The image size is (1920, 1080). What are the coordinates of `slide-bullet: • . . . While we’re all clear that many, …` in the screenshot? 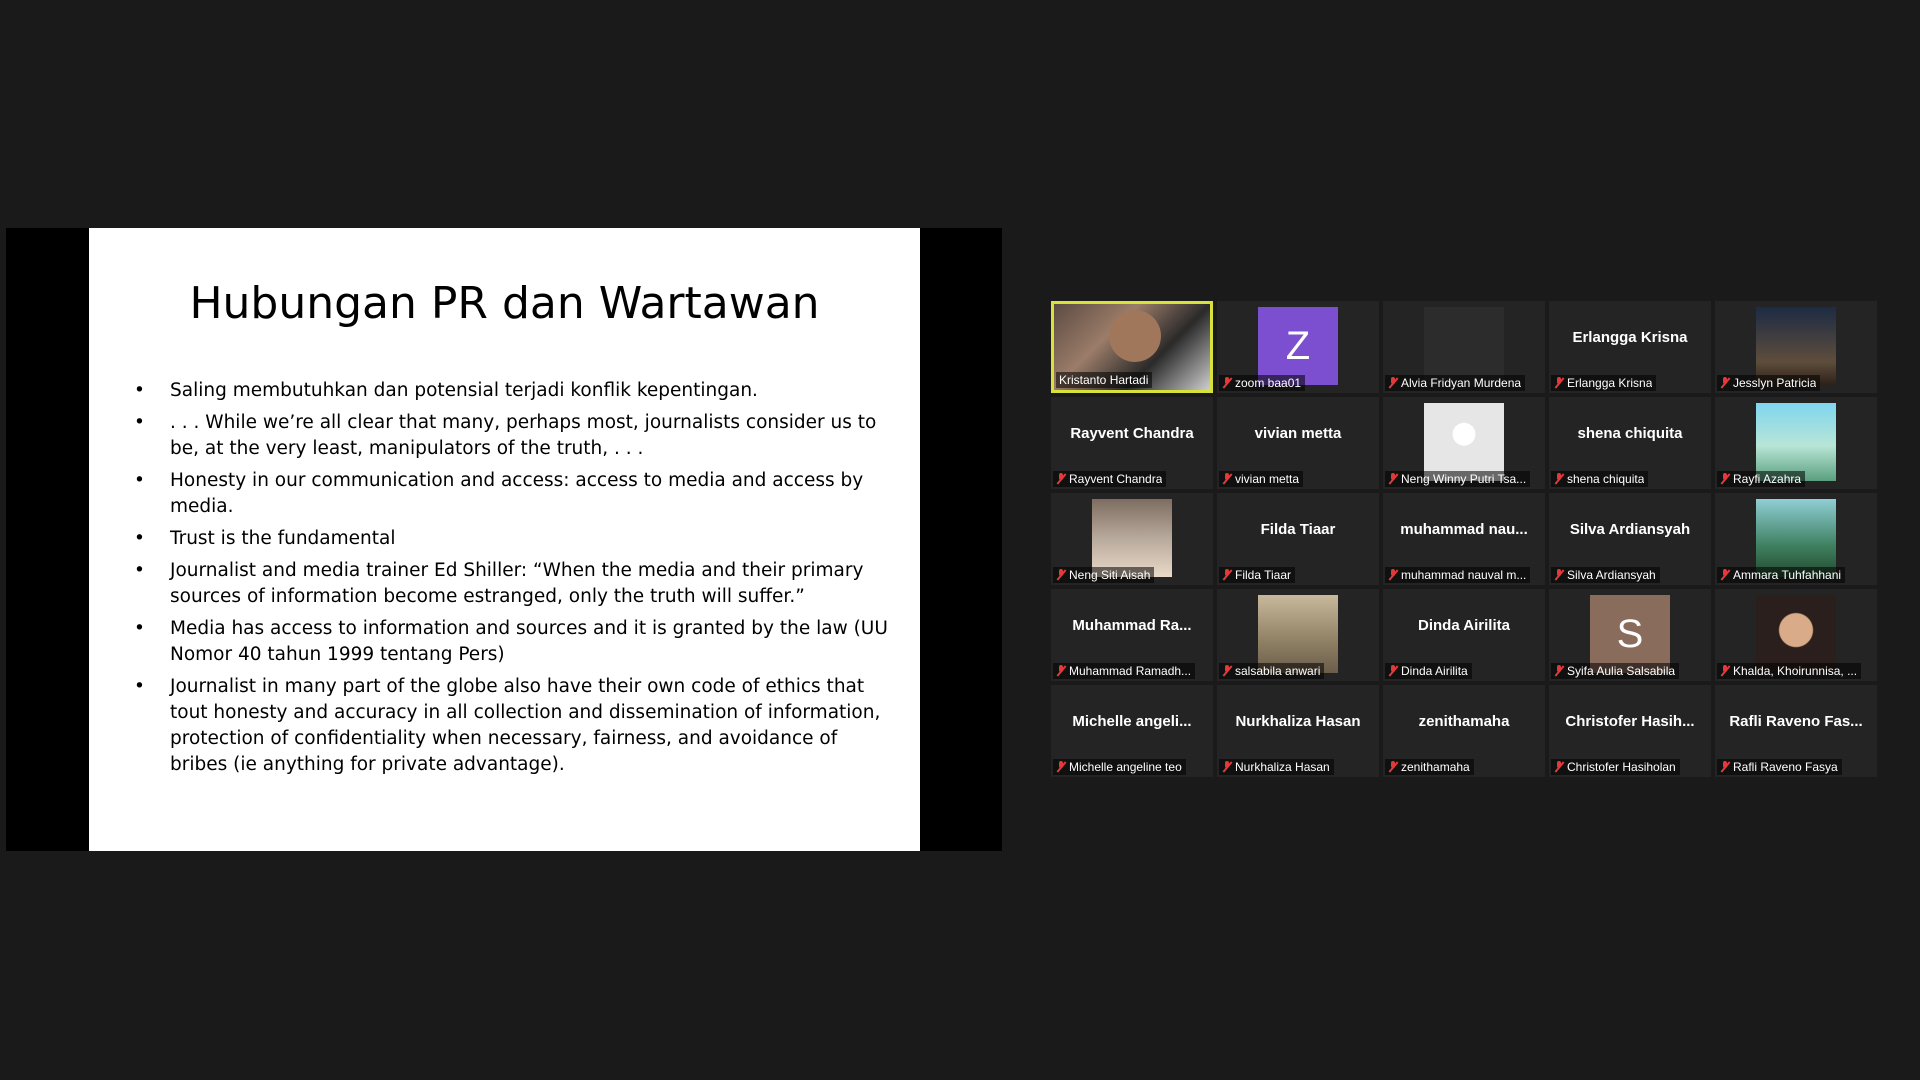 It's located at (514, 436).